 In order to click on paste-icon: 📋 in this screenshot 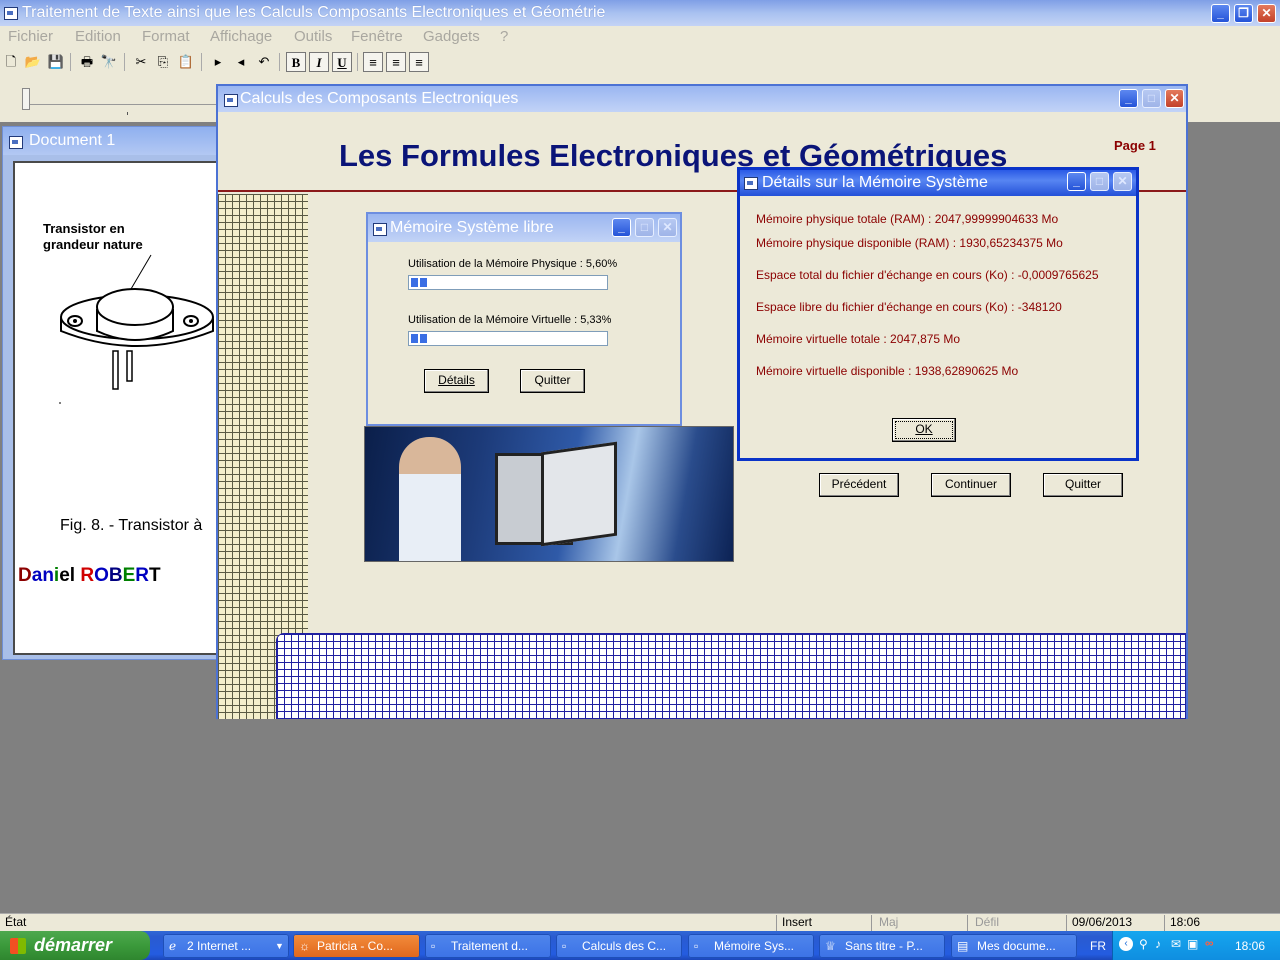, I will do `click(186, 62)`.